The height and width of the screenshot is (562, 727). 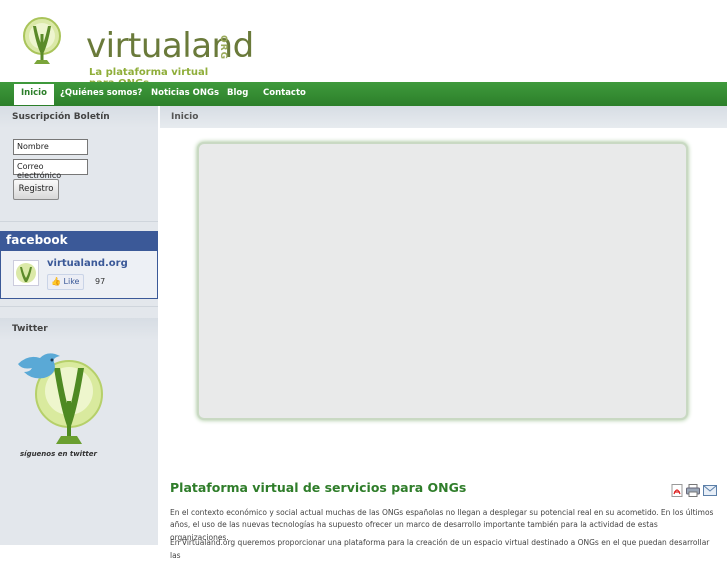 I want to click on subscribe-button: Registro, so click(x=36, y=189).